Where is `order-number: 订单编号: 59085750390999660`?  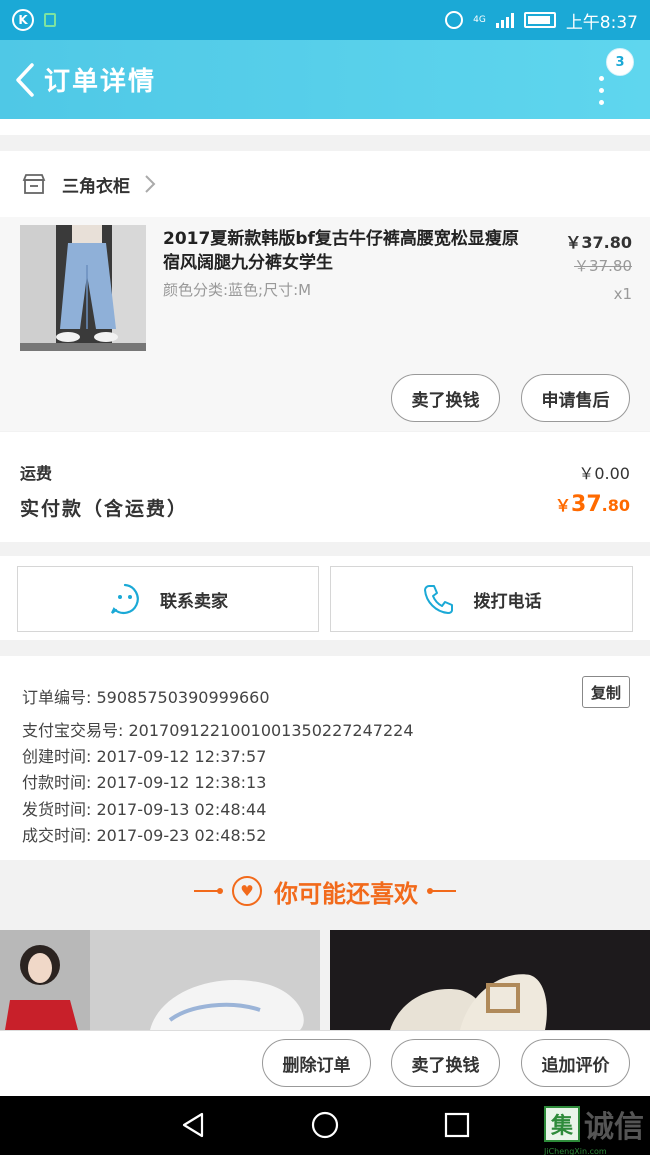 order-number: 订单编号: 59085750390999660 is located at coordinates (146, 697).